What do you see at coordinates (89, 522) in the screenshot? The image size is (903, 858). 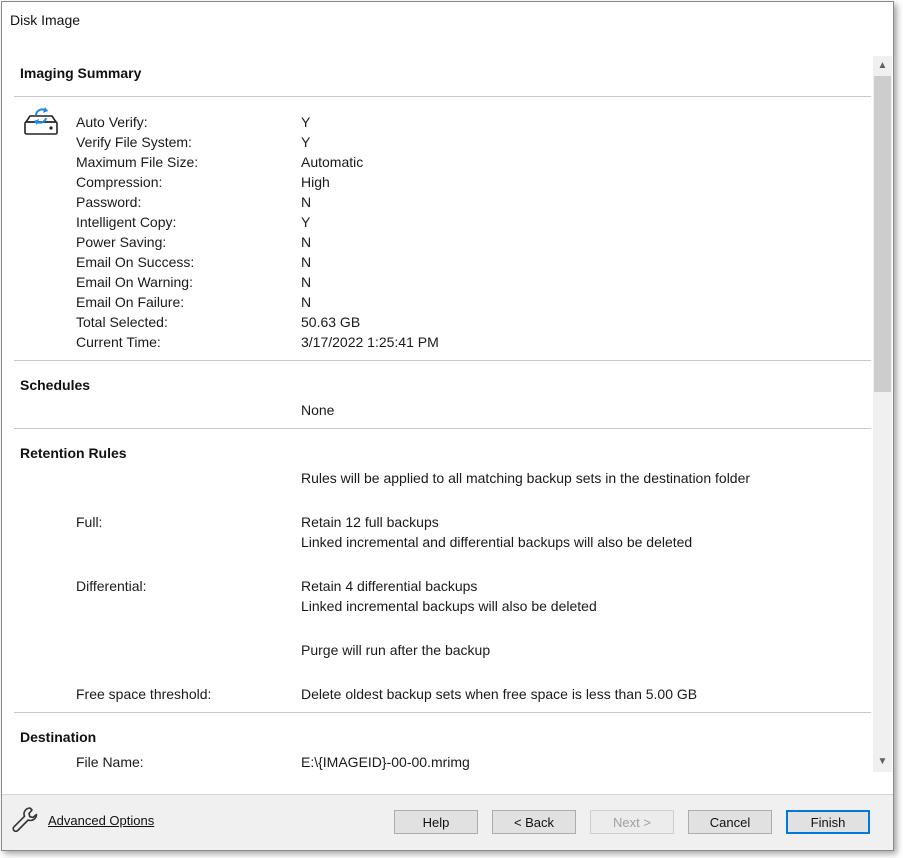 I see `retention-full-label: Full:` at bounding box center [89, 522].